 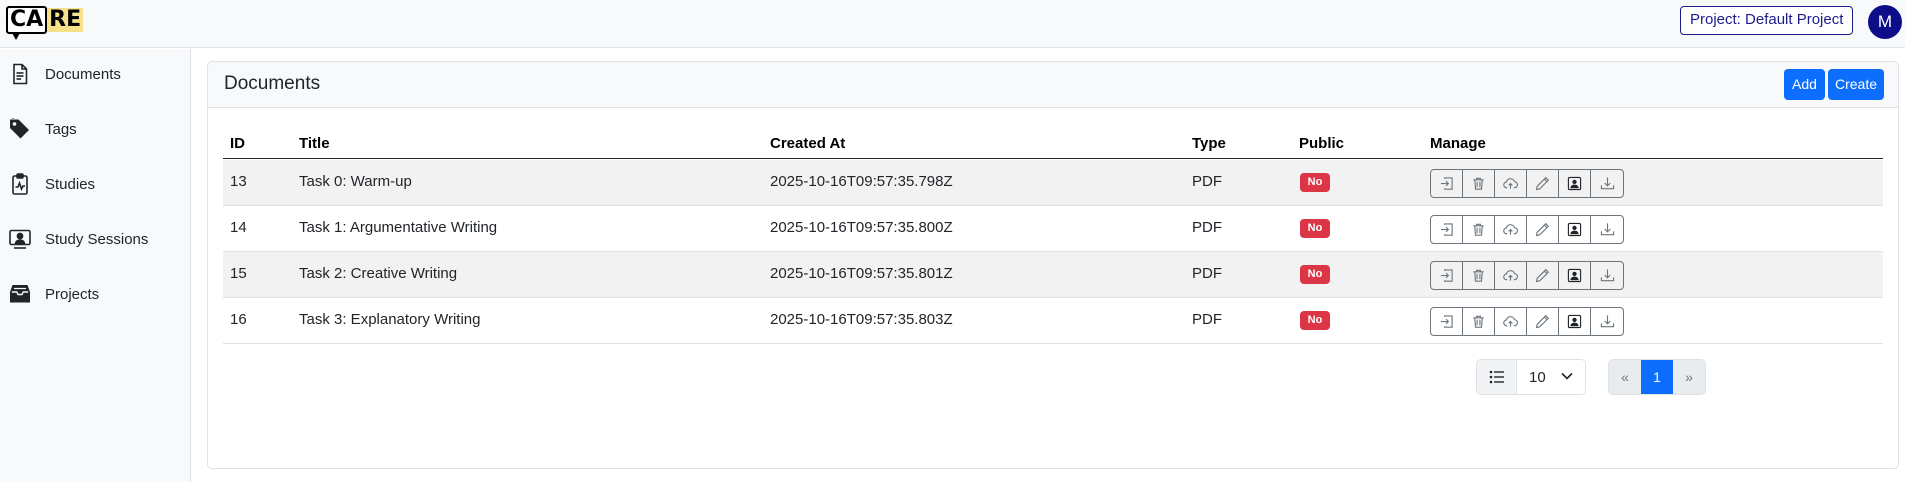 I want to click on column-header-id: ID, so click(x=237, y=143).